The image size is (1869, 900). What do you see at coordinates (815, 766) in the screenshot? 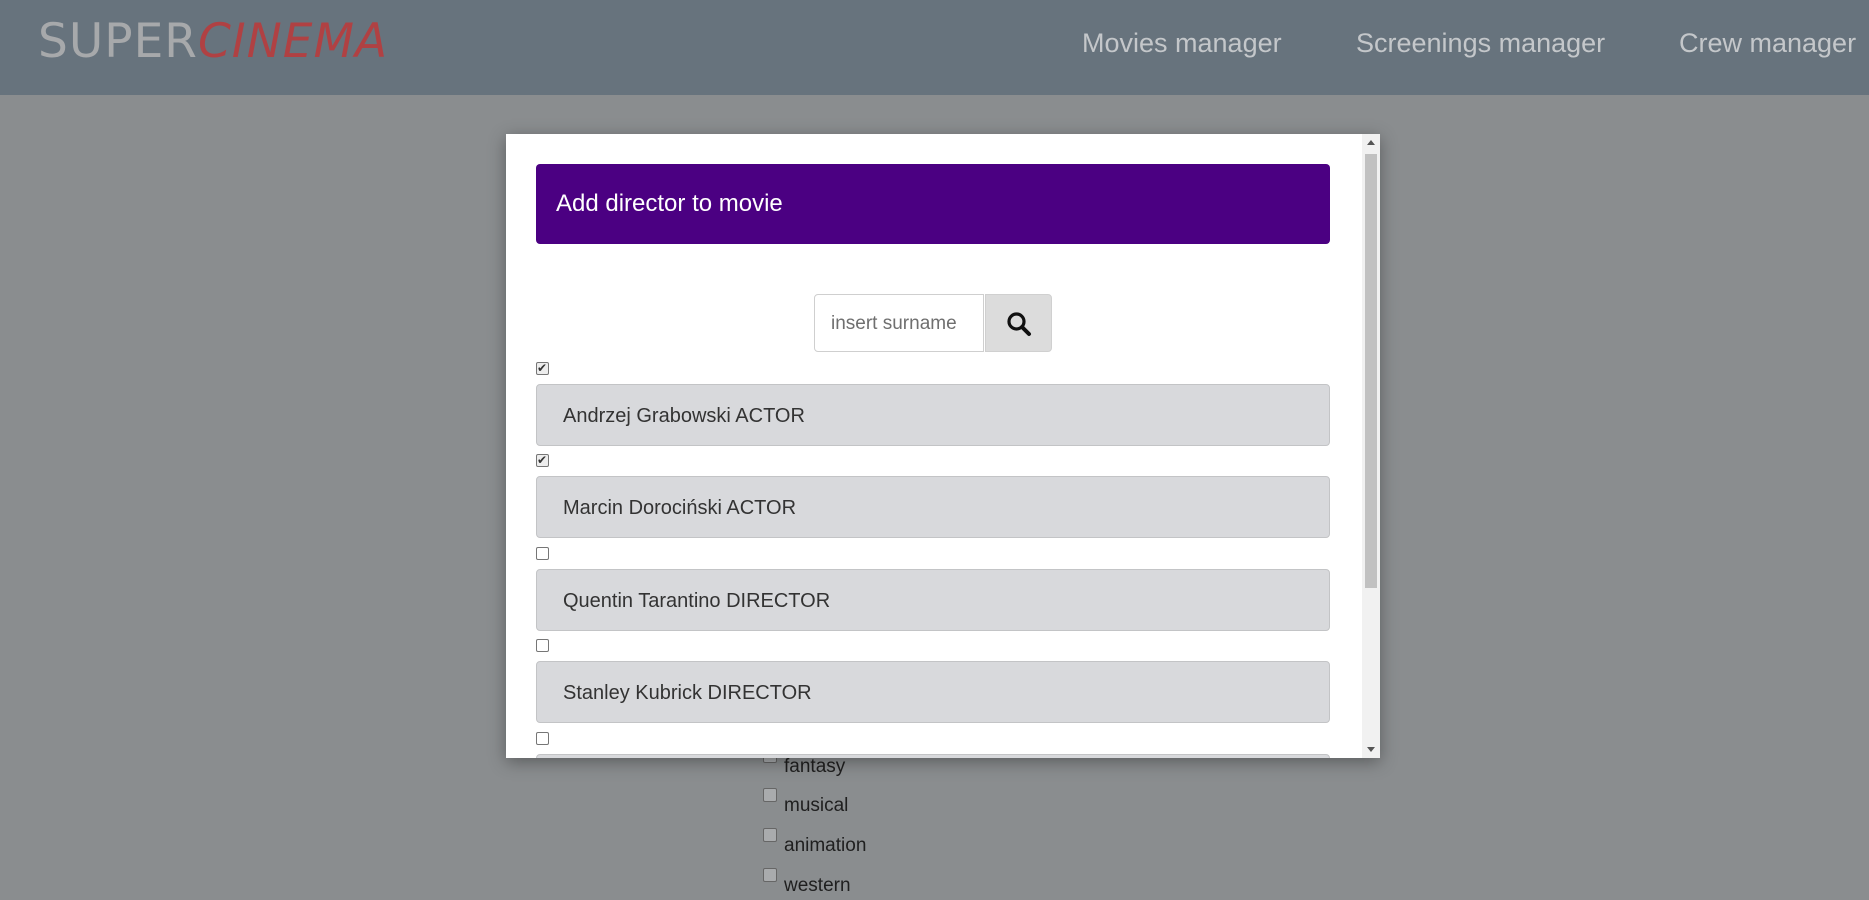
I see `genre-label: fantasy` at bounding box center [815, 766].